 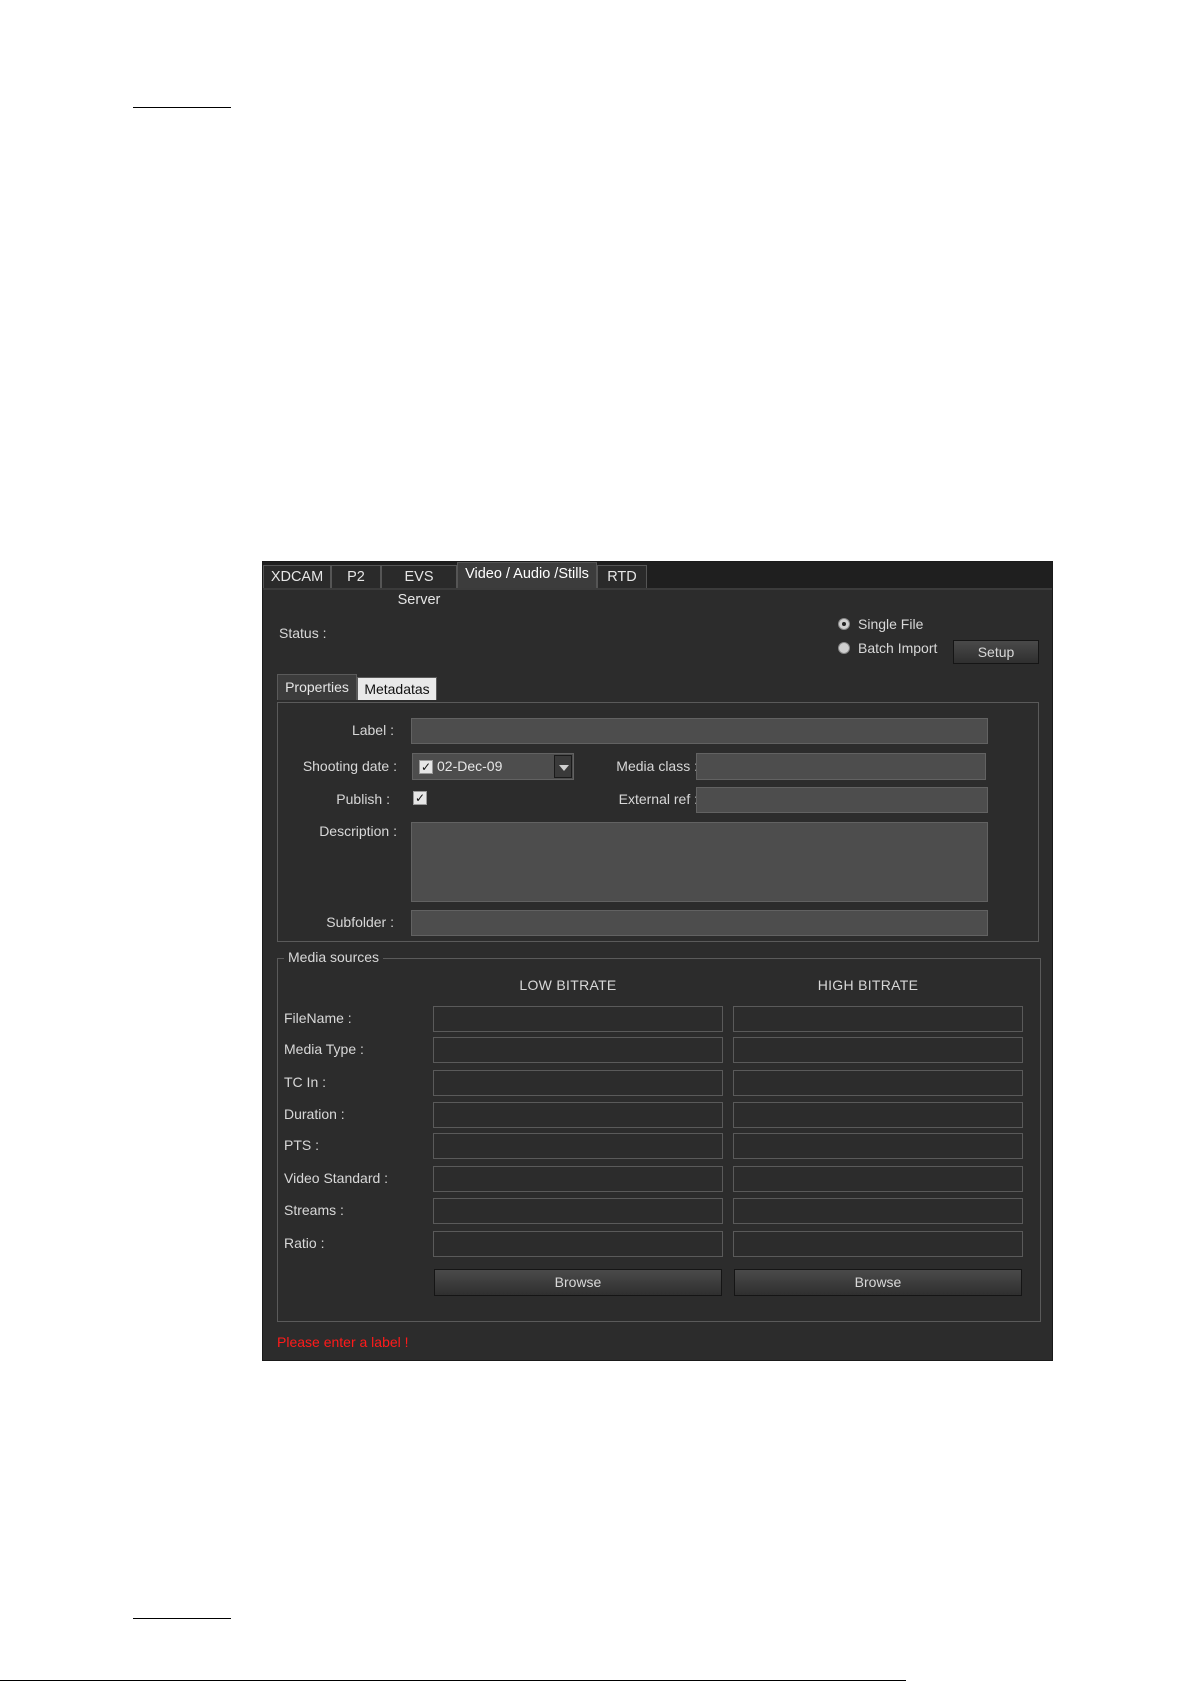 What do you see at coordinates (622, 576) in the screenshot?
I see `tab-rtd: RTD` at bounding box center [622, 576].